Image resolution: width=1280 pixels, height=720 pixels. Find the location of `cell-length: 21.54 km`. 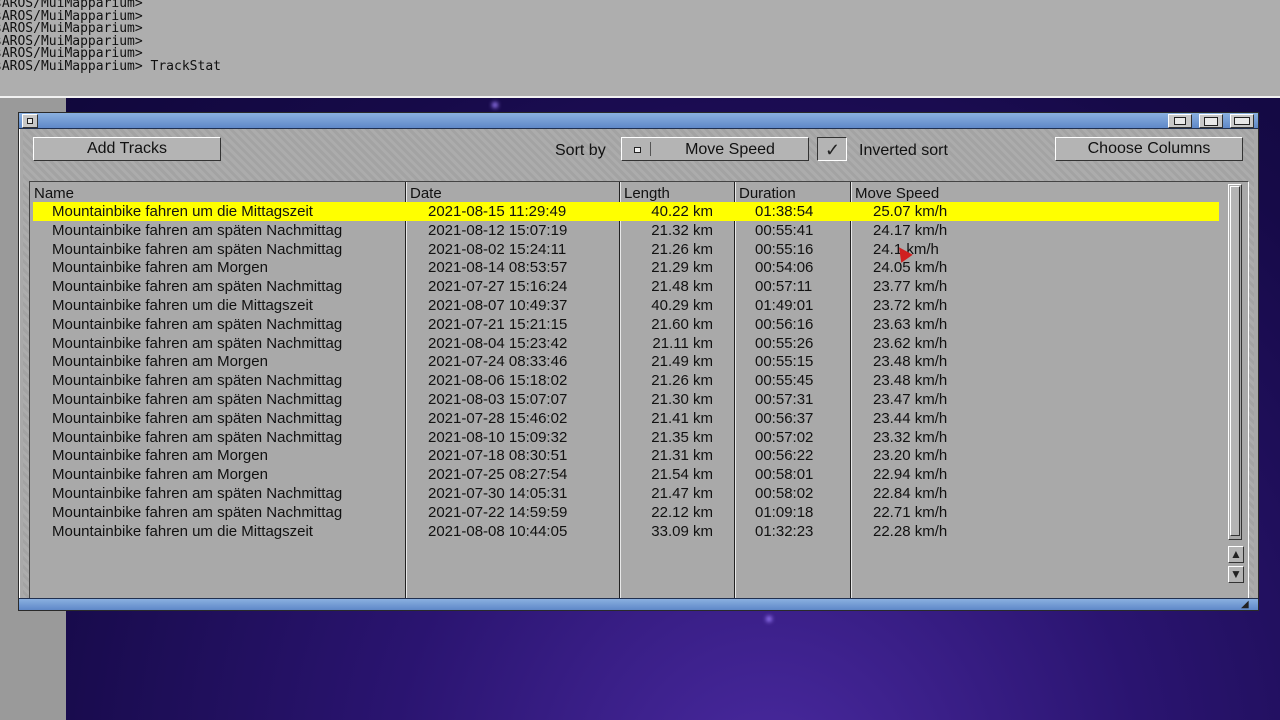

cell-length: 21.54 km is located at coordinates (682, 475).